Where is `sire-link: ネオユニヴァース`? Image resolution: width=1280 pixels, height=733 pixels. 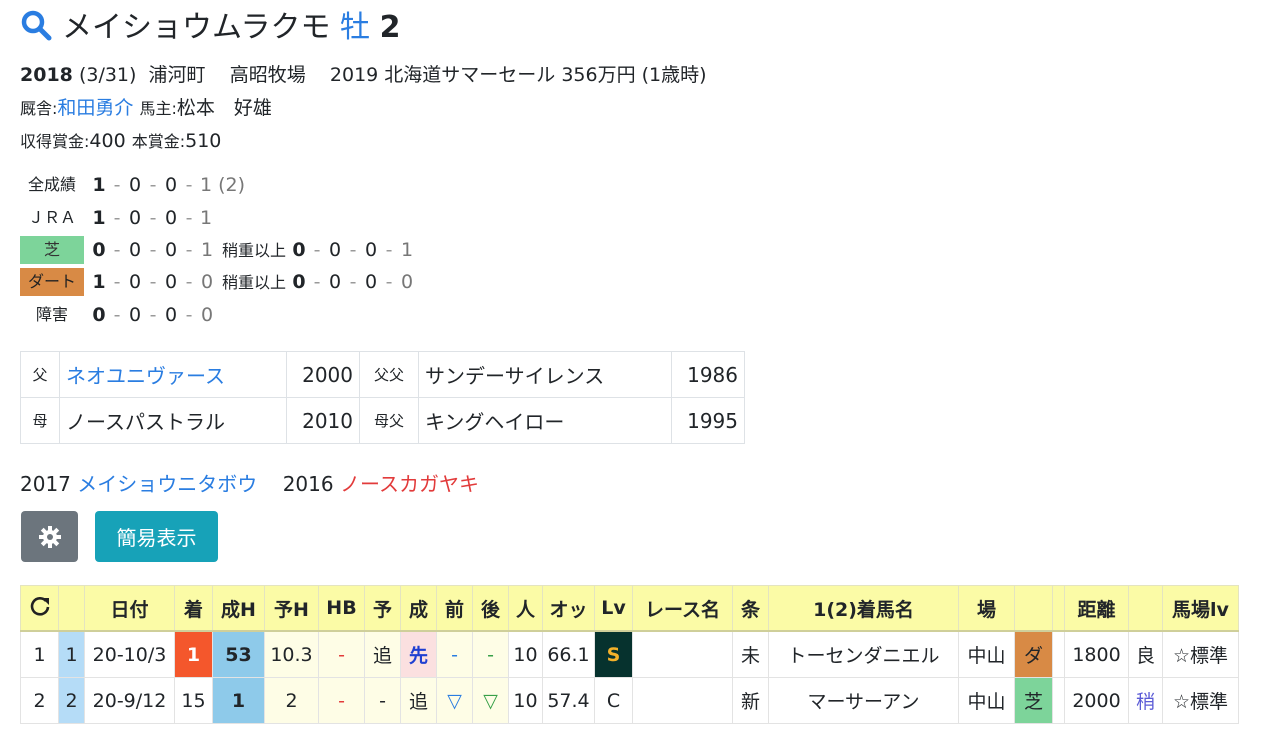
sire-link: ネオユニヴァース is located at coordinates (145, 376).